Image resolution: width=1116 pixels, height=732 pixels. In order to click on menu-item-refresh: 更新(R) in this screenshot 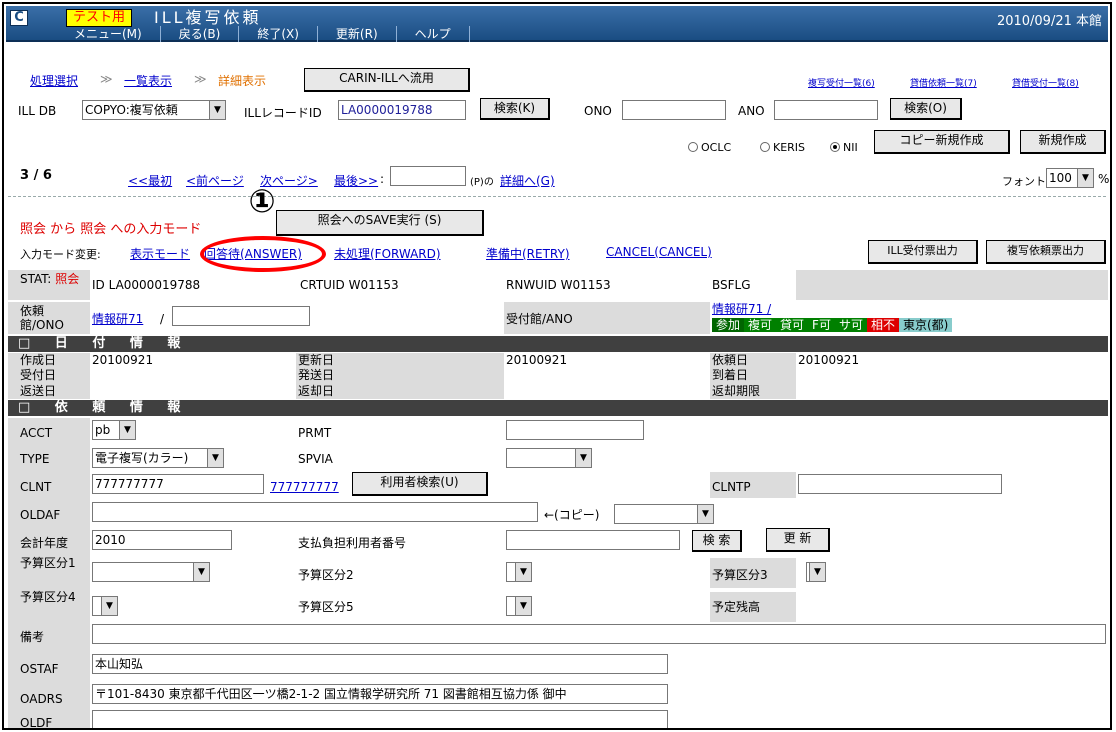, I will do `click(357, 34)`.